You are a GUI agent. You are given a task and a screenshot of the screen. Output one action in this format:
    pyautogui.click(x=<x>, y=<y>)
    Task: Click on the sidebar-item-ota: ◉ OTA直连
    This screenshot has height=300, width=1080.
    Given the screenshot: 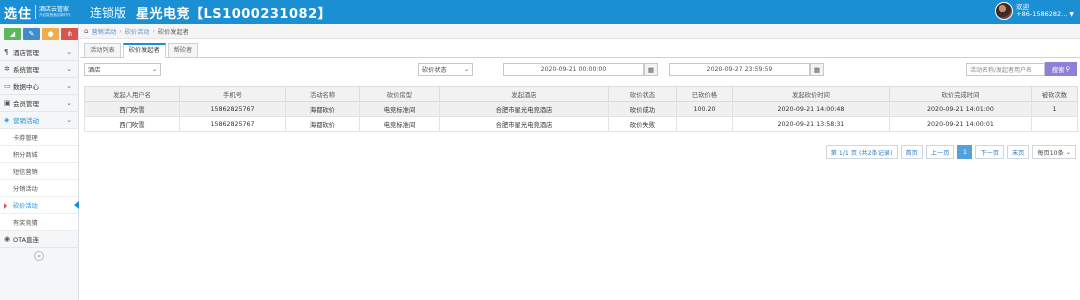 What is the action you would take?
    pyautogui.click(x=39, y=239)
    